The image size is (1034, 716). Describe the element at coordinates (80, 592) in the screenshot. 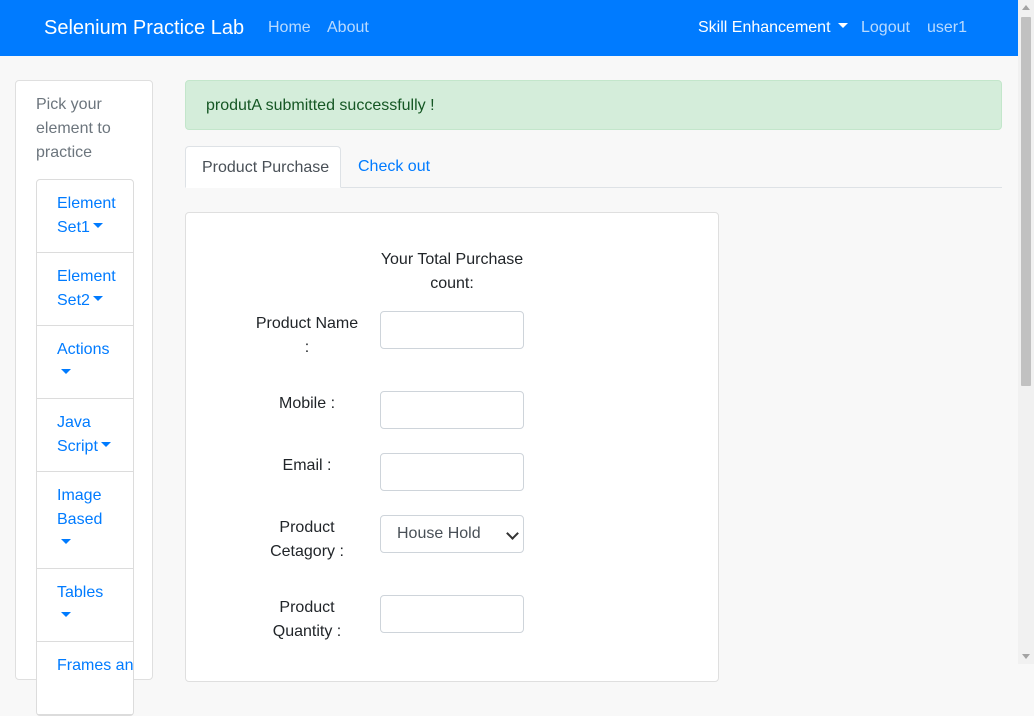

I see `sidebar-item-label: Tables` at that location.